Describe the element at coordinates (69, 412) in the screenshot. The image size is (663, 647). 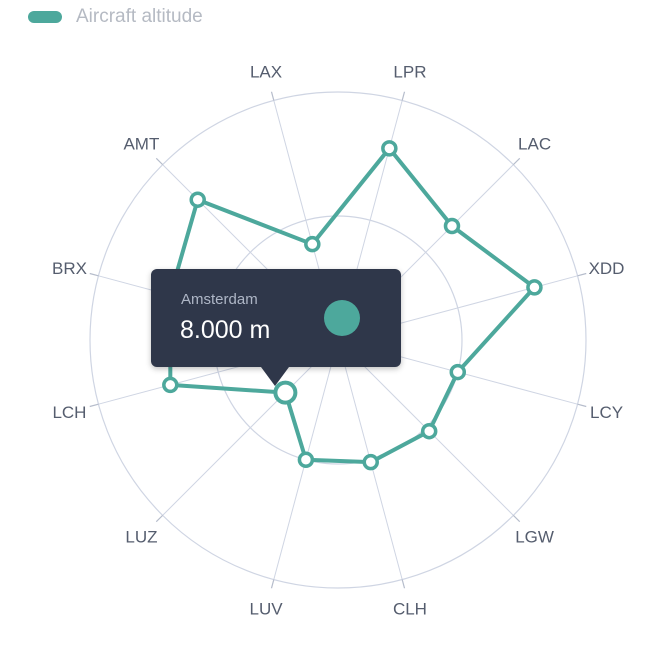
I see `category-label: LCH` at that location.